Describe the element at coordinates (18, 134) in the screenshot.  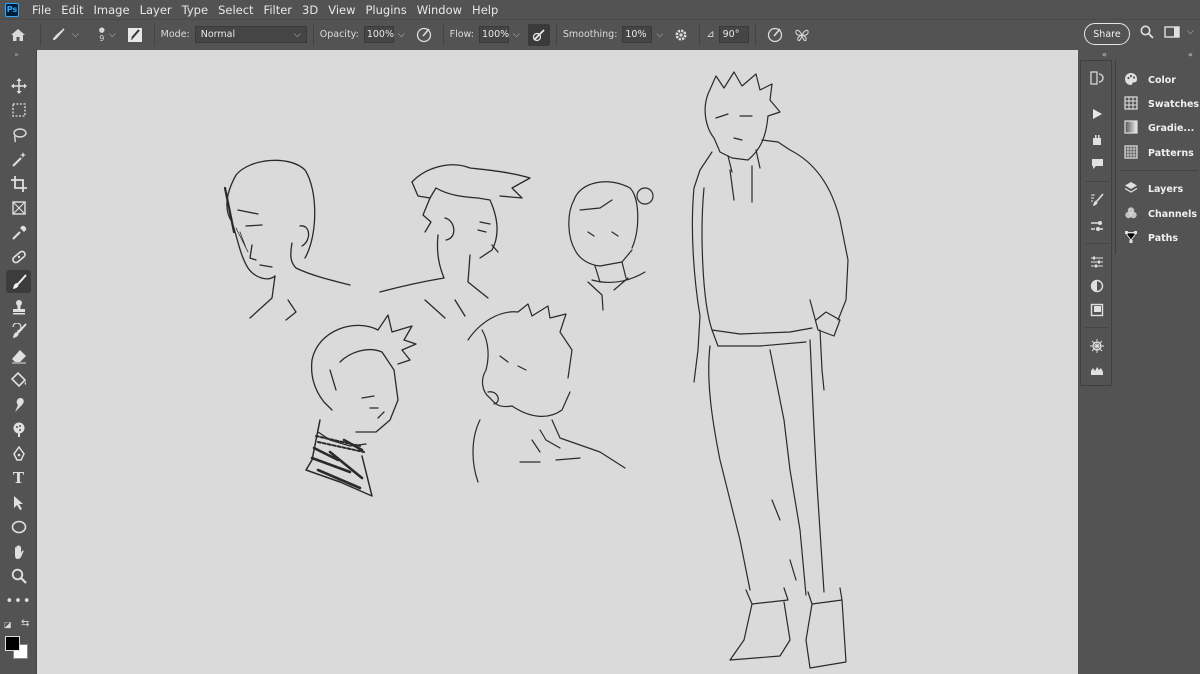
I see `lasso-tool` at that location.